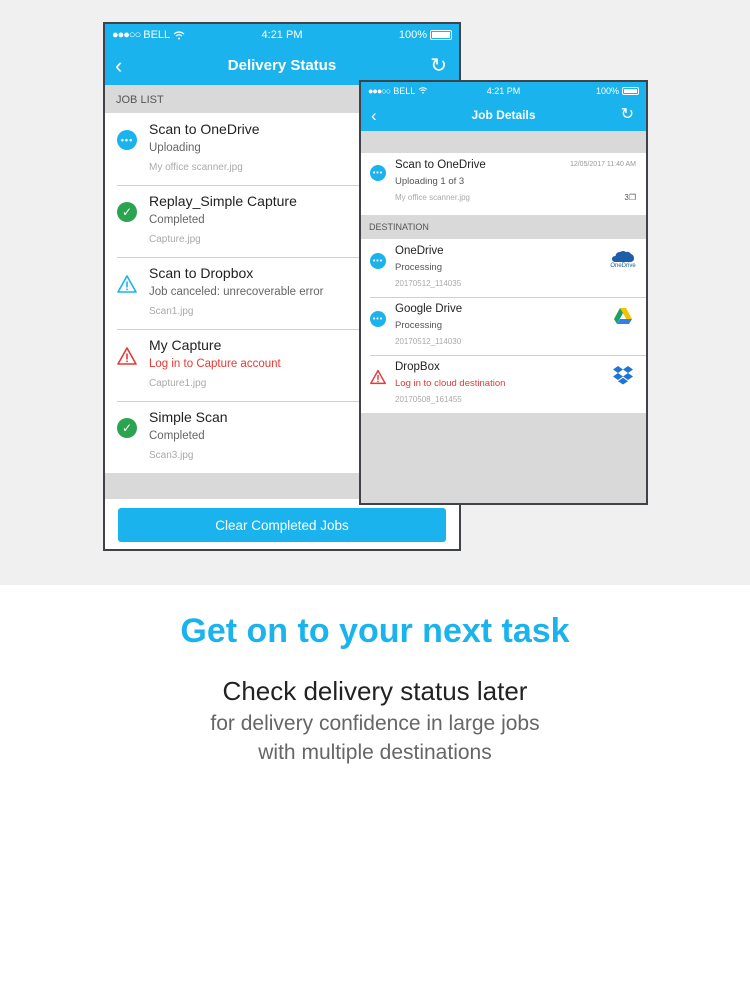 This screenshot has height=1000, width=750. Describe the element at coordinates (178, 383) in the screenshot. I see `job-file: Capture1.jpg` at that location.